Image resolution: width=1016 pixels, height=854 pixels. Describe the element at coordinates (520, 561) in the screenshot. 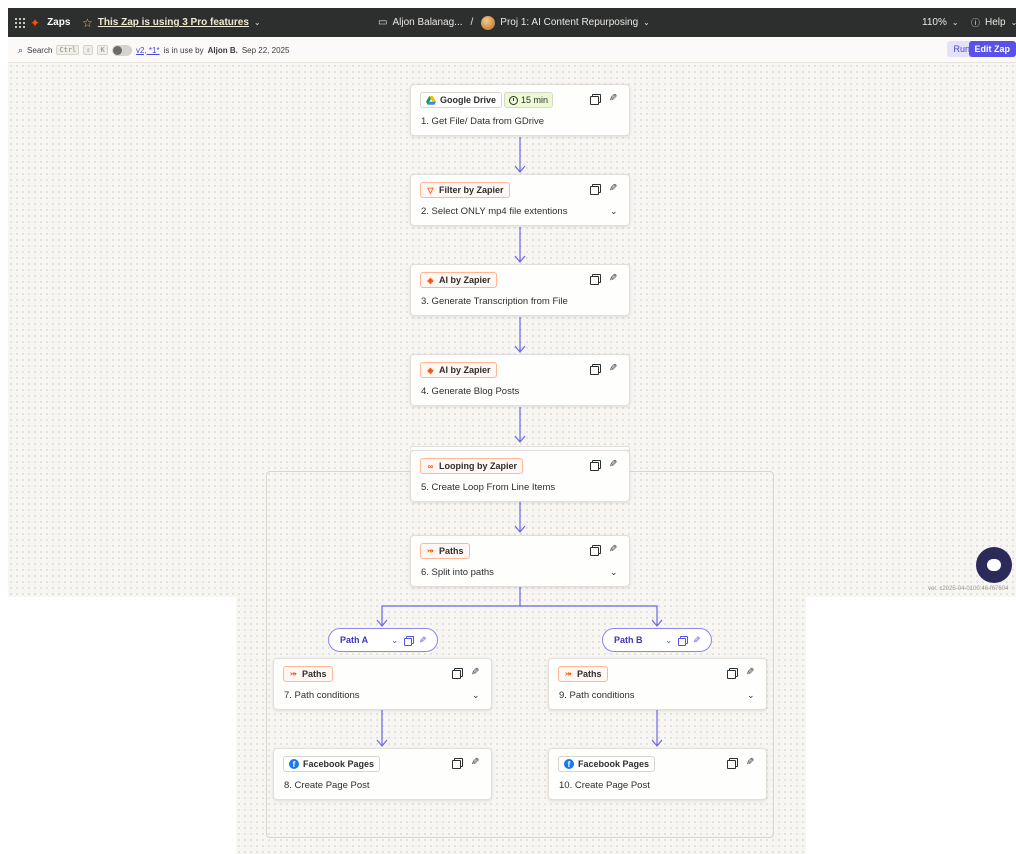

I see `step-card-6: ⤖ Paths ✎ 6. Split into paths ⌄` at that location.